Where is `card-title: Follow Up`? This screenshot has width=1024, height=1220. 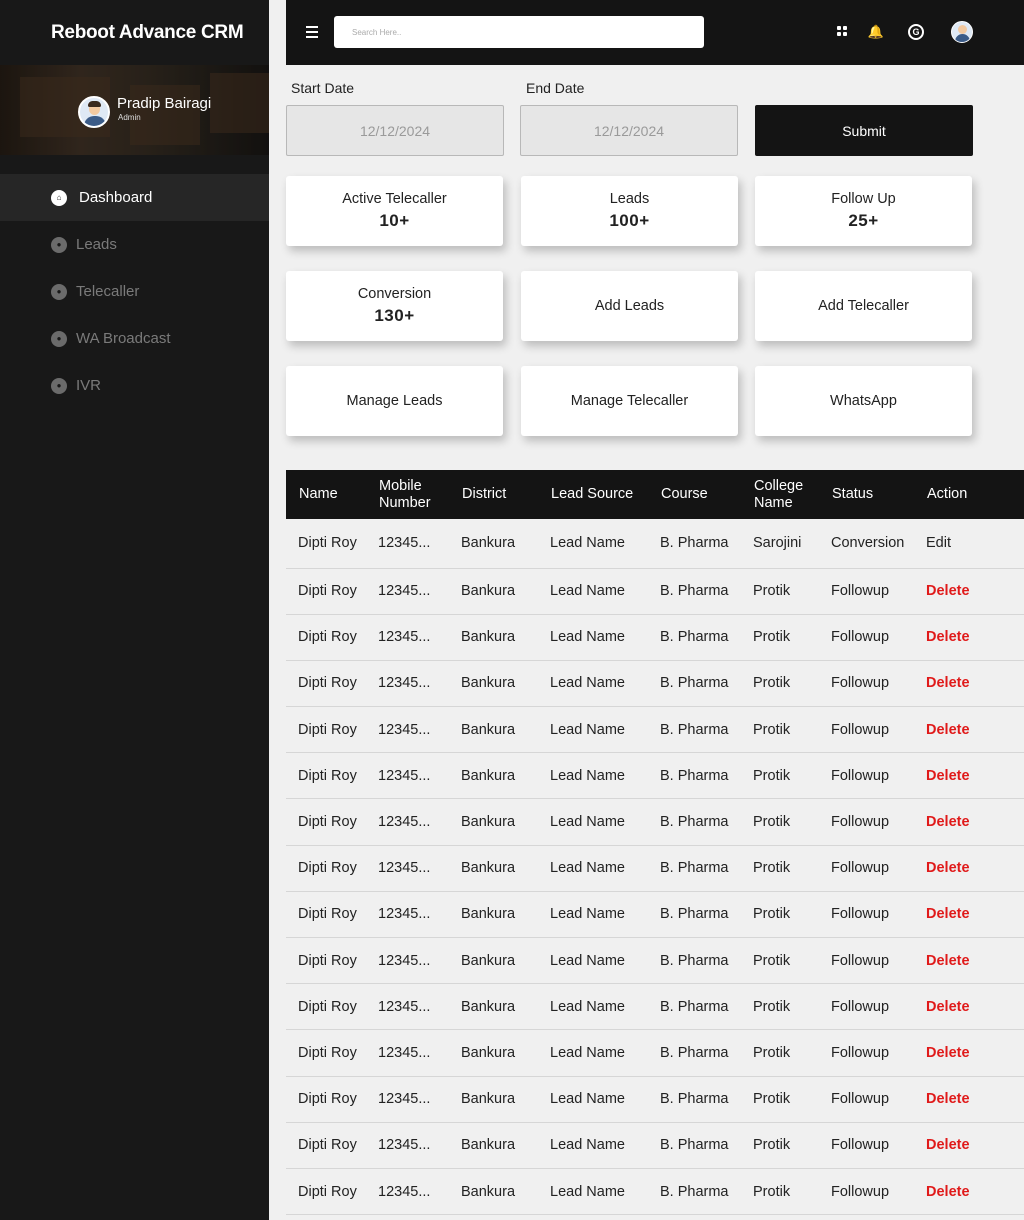
card-title: Follow Up is located at coordinates (863, 199).